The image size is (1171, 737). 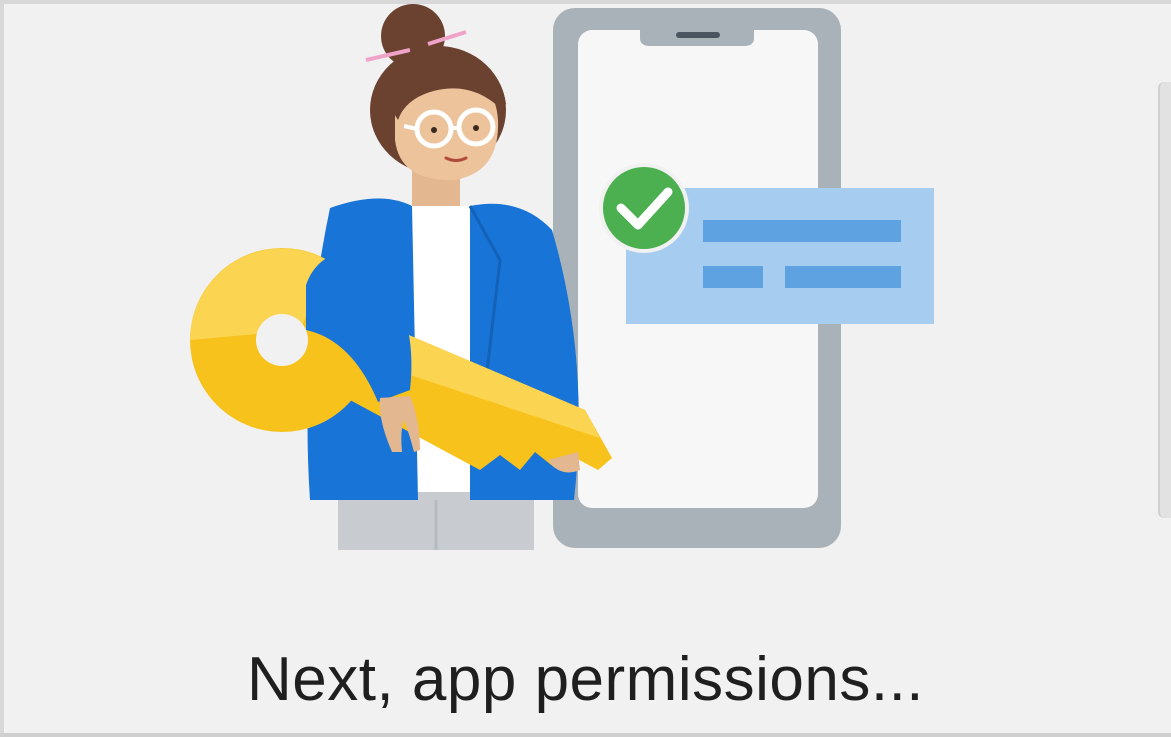 I want to click on bottom-border, so click(x=585, y=735).